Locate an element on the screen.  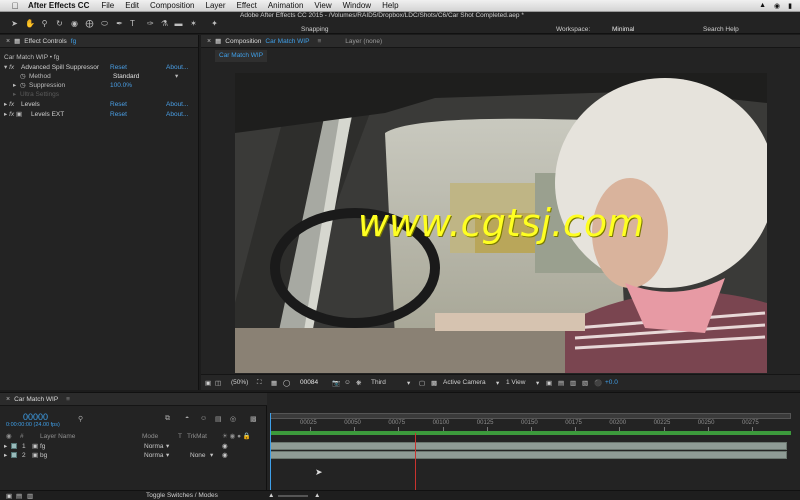
toggle-switches-modes: Toggle Switches / Modes is located at coordinates (182, 495).